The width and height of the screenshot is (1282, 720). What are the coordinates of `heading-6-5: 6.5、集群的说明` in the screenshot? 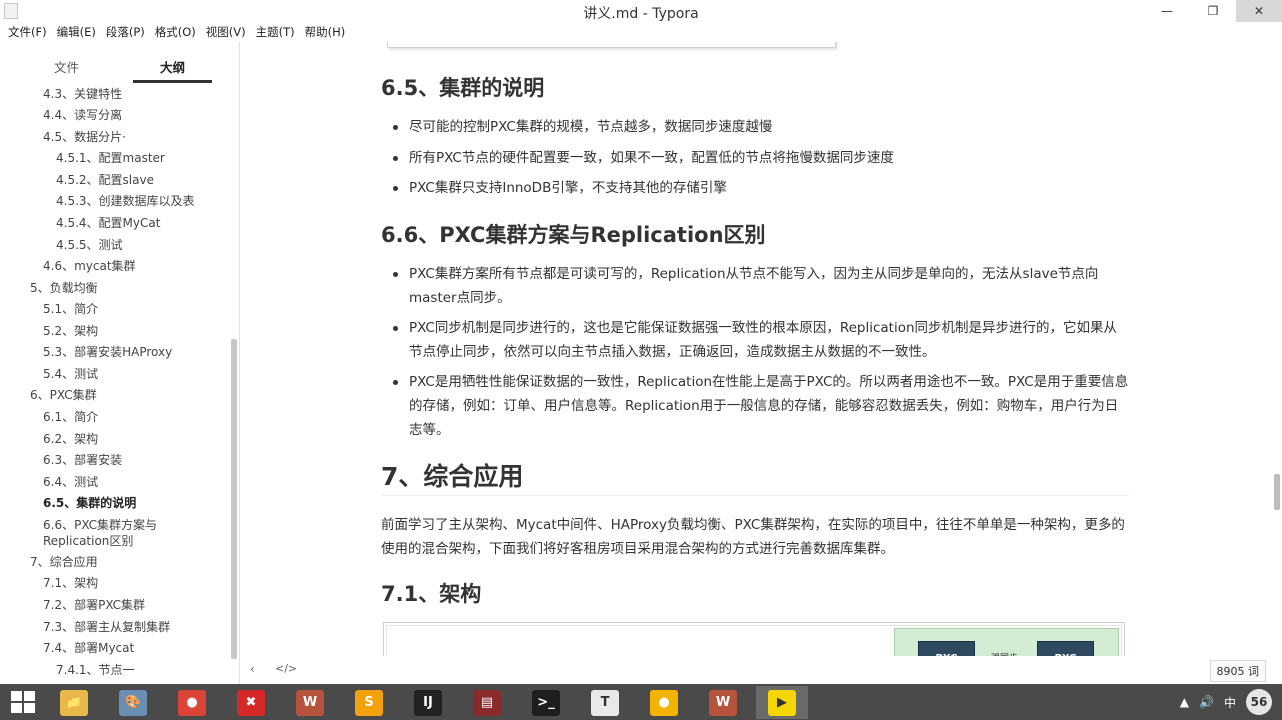 It's located at (463, 88).